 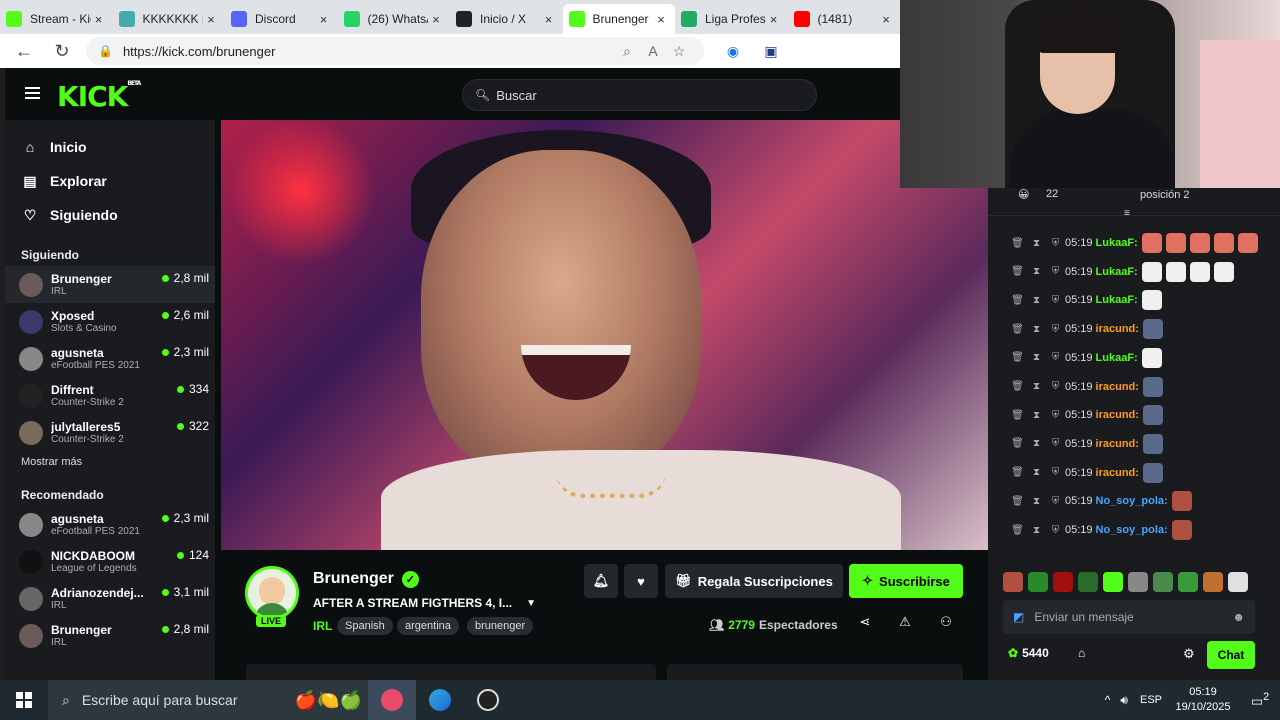 I want to click on channel-item: Adrianozendej... IRL 3,1 mil, so click(x=110, y=598).